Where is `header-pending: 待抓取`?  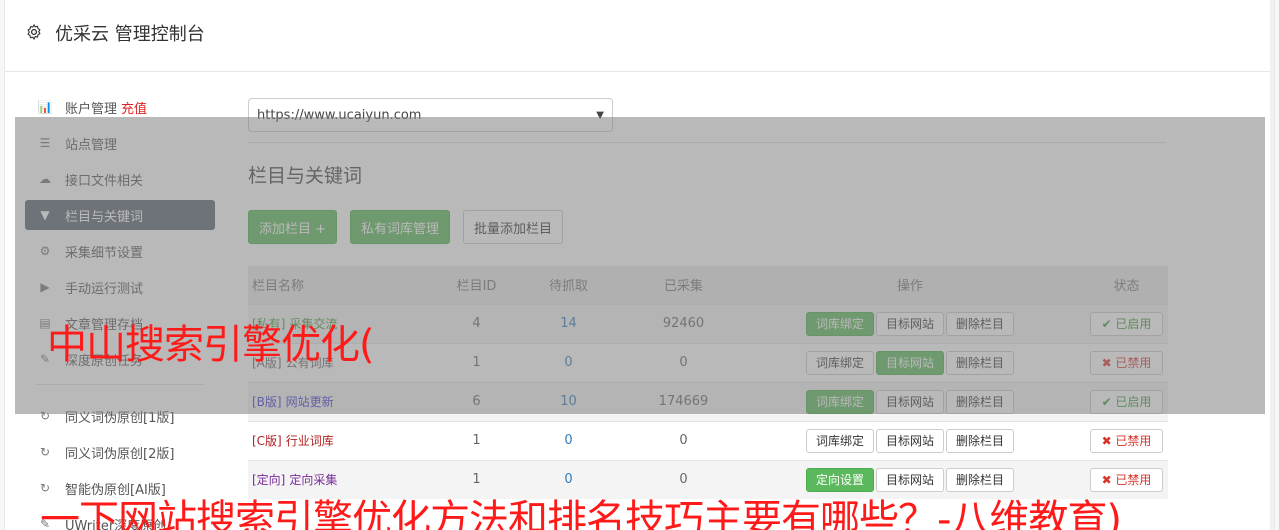
header-pending: 待抓取 is located at coordinates (568, 285).